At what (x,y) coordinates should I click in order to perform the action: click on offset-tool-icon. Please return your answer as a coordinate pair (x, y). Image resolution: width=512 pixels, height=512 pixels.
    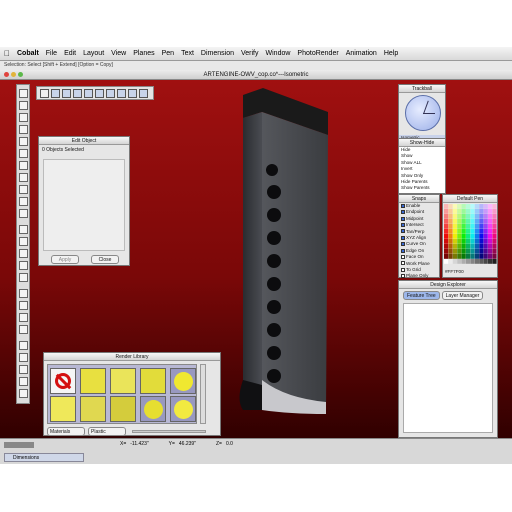
    Looking at the image, I should click on (23, 213).